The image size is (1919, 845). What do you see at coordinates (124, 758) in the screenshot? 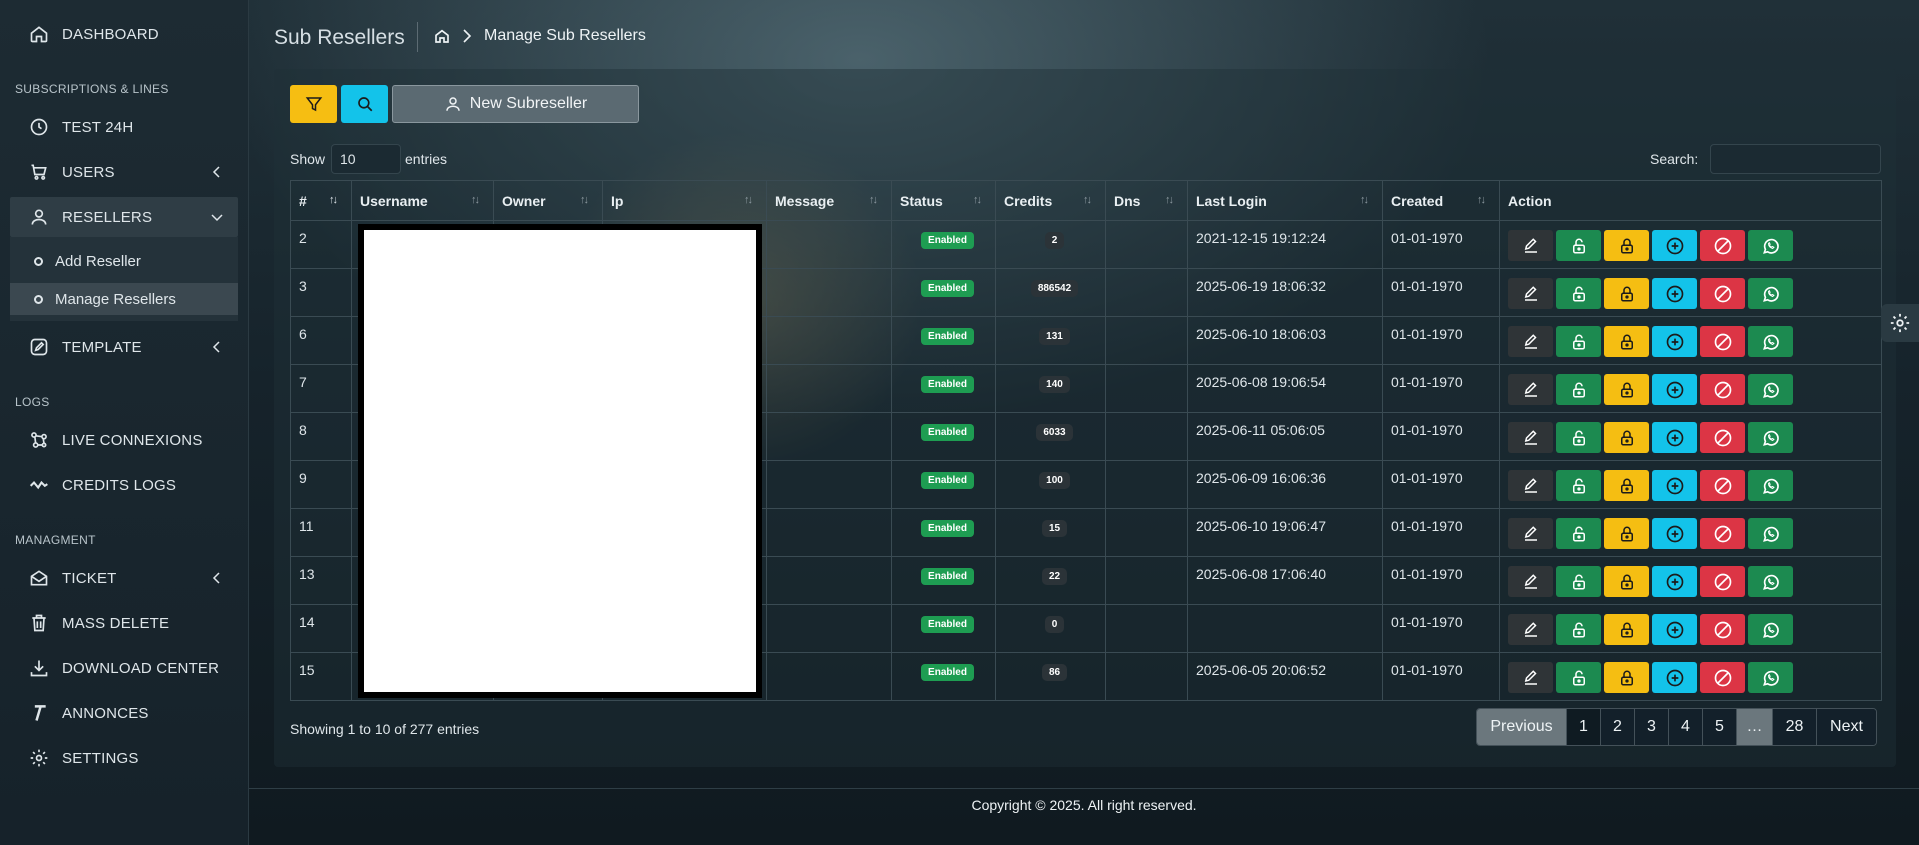
I see `sidebar-item-settings: SETTINGS` at bounding box center [124, 758].